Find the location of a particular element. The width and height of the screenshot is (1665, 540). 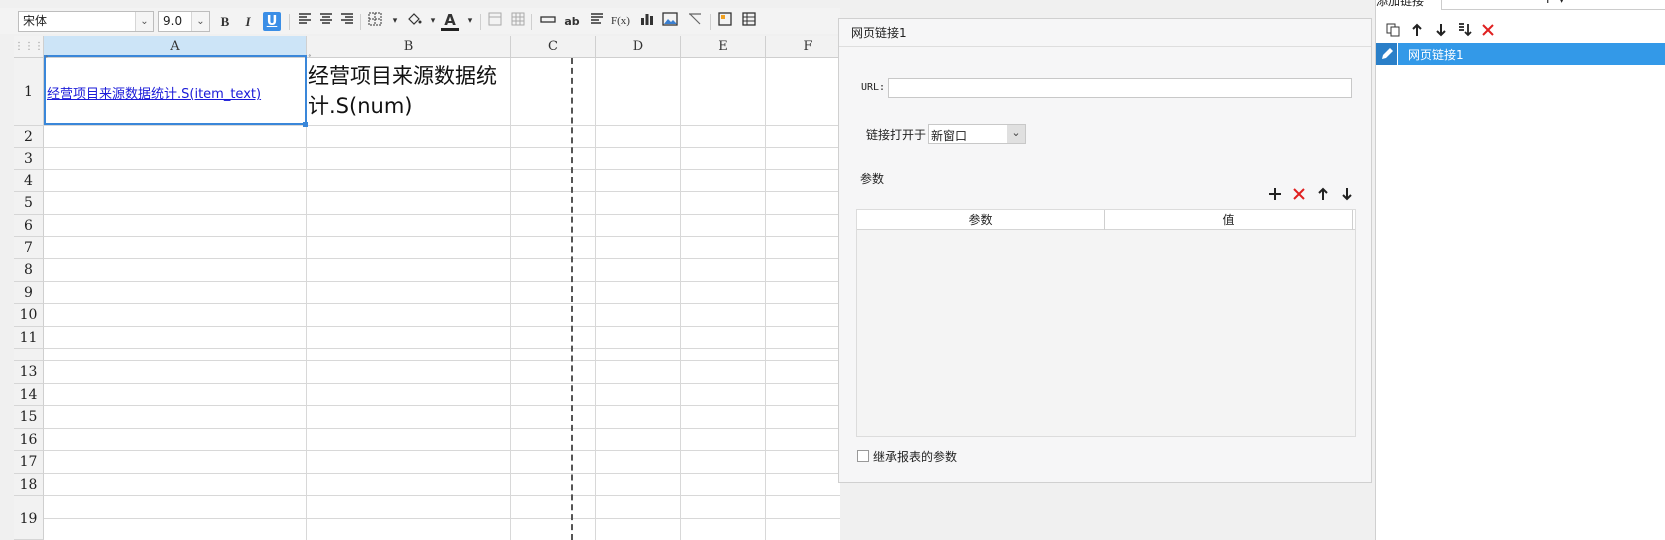

row-header-12-hidden is located at coordinates (29, 355).